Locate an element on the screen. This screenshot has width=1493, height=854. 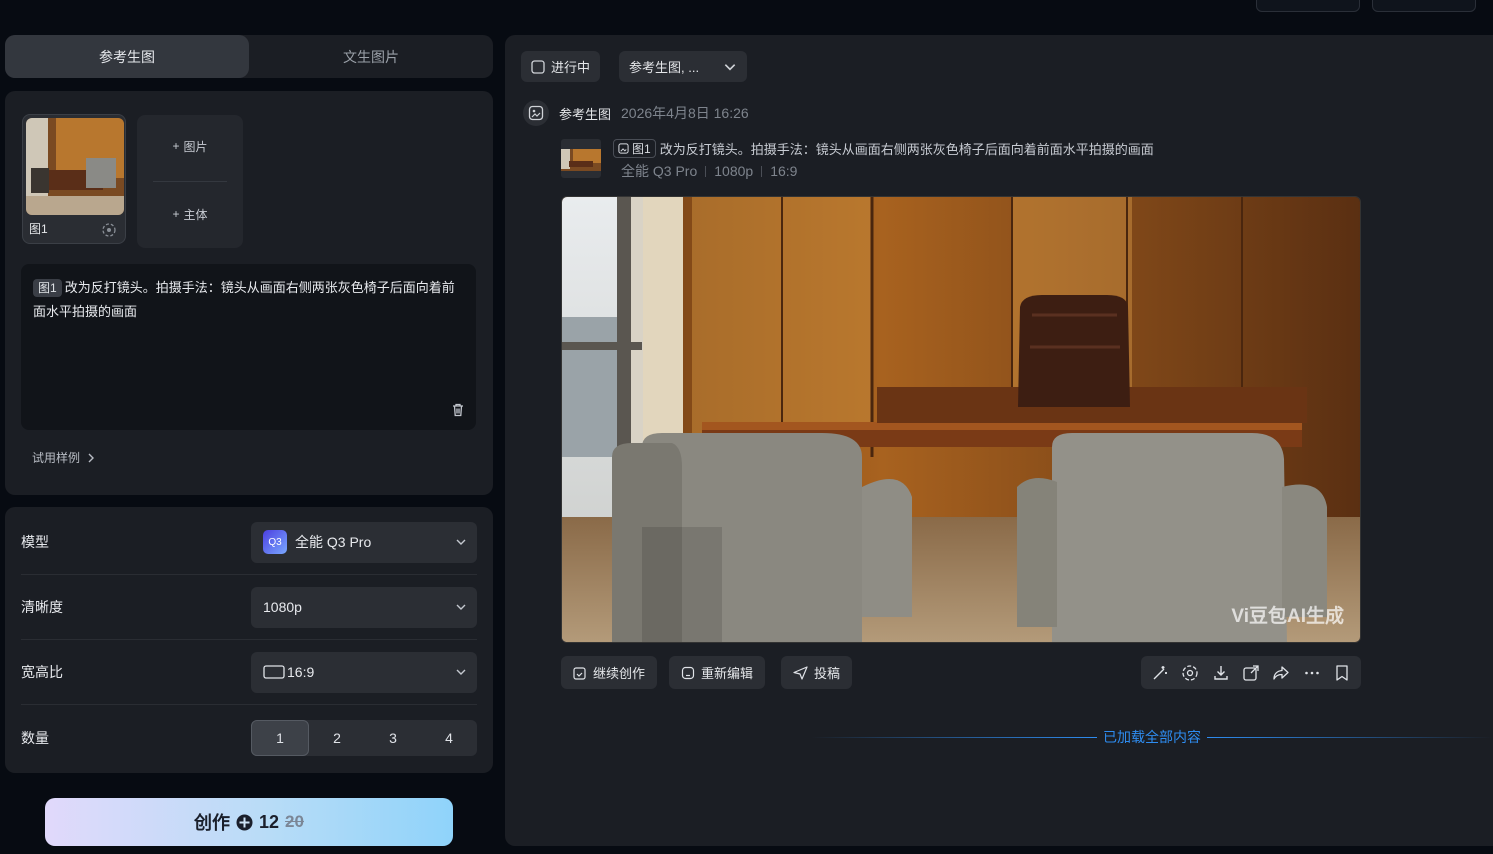
record-prompt-tag: 图1 is located at coordinates (634, 148).